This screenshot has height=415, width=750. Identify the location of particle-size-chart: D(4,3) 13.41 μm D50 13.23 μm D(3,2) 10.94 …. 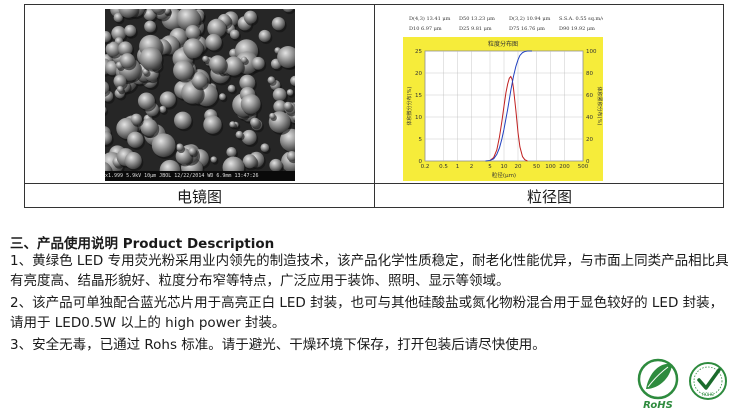
(507, 95).